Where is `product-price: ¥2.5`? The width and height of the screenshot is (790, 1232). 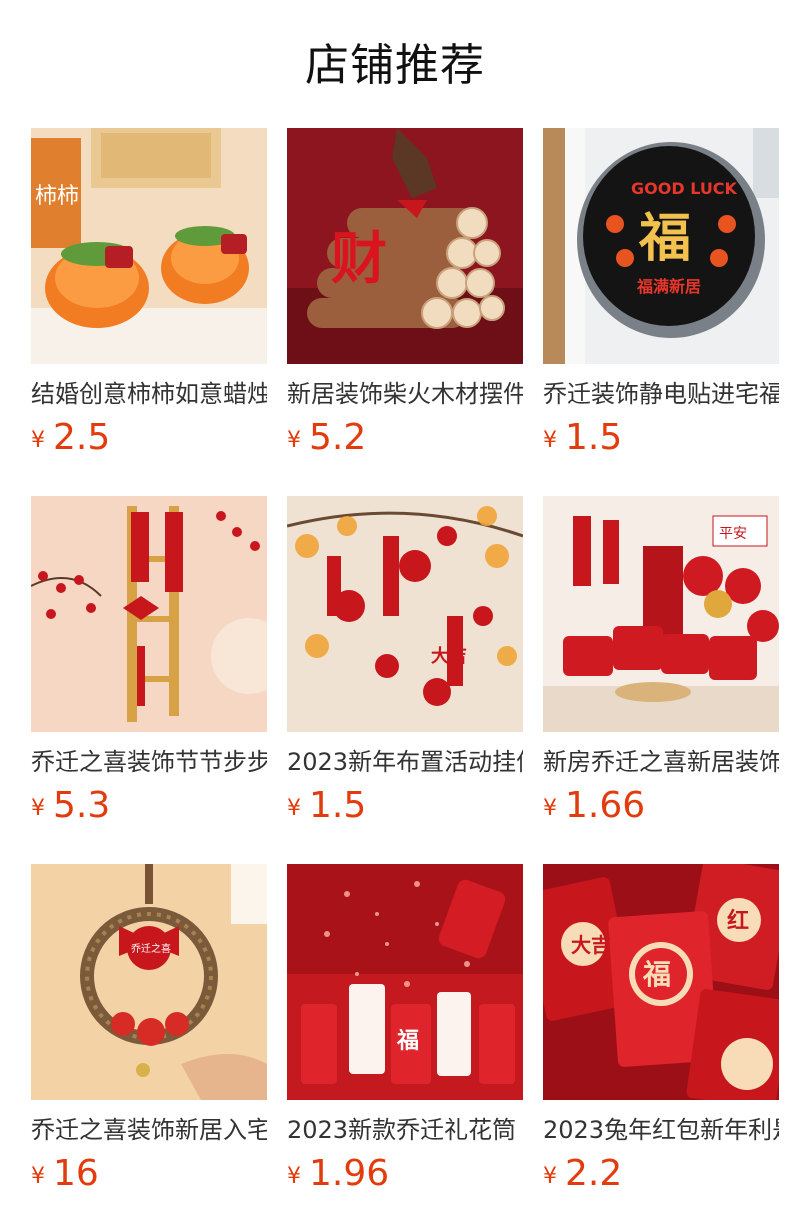 product-price: ¥2.5 is located at coordinates (70, 438).